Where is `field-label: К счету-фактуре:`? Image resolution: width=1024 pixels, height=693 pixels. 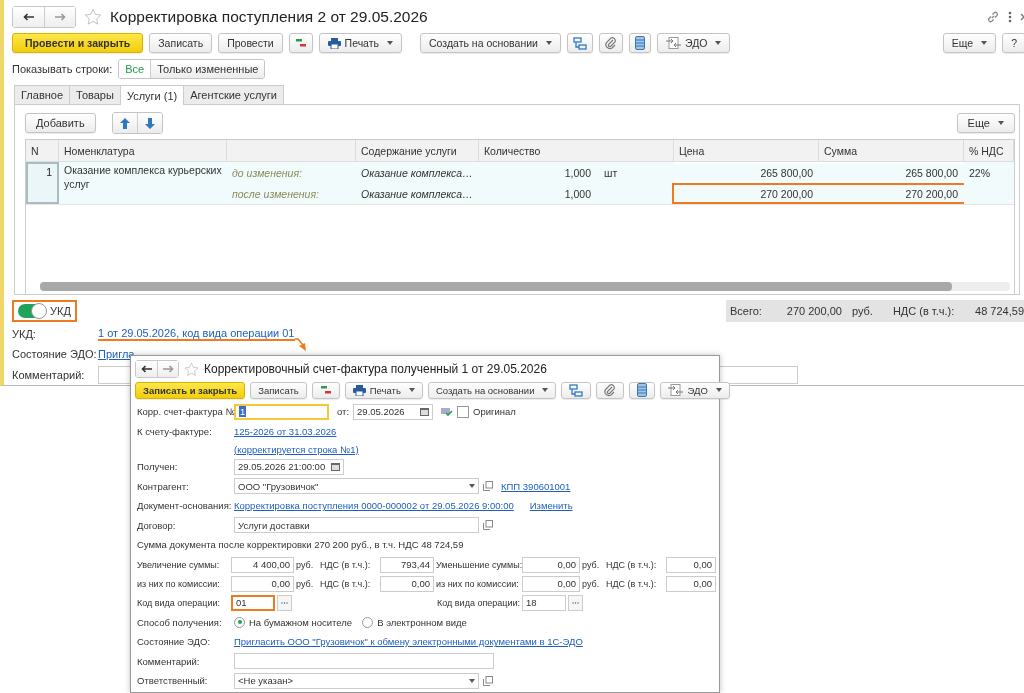 field-label: К счету-фактуре: is located at coordinates (175, 431).